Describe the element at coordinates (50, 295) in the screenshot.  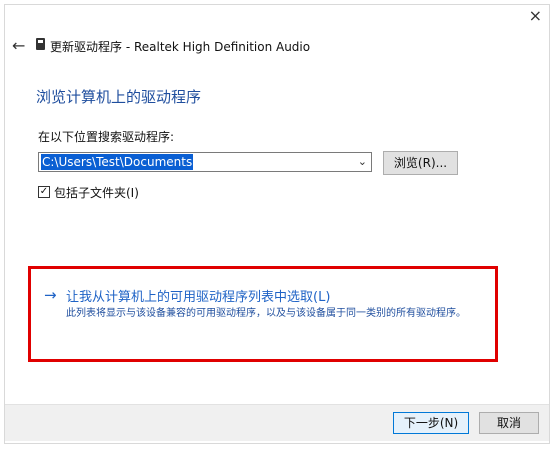
I see `right-arrow-icon: →` at that location.